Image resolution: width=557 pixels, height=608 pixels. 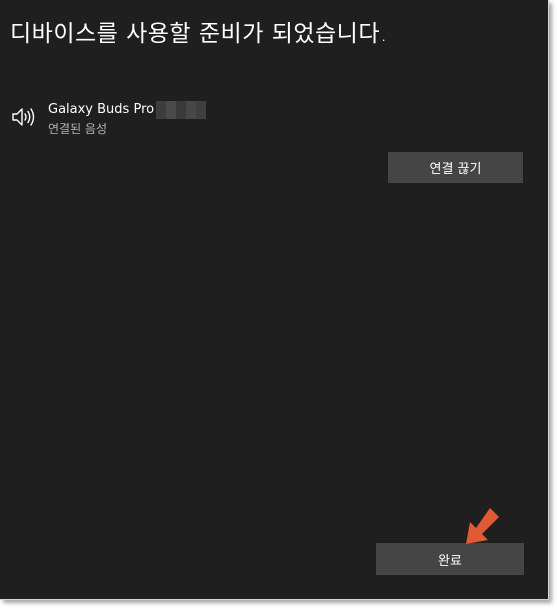 I want to click on device-entry: Galaxy Buds Pro 연결된 음성, so click(x=108, y=119).